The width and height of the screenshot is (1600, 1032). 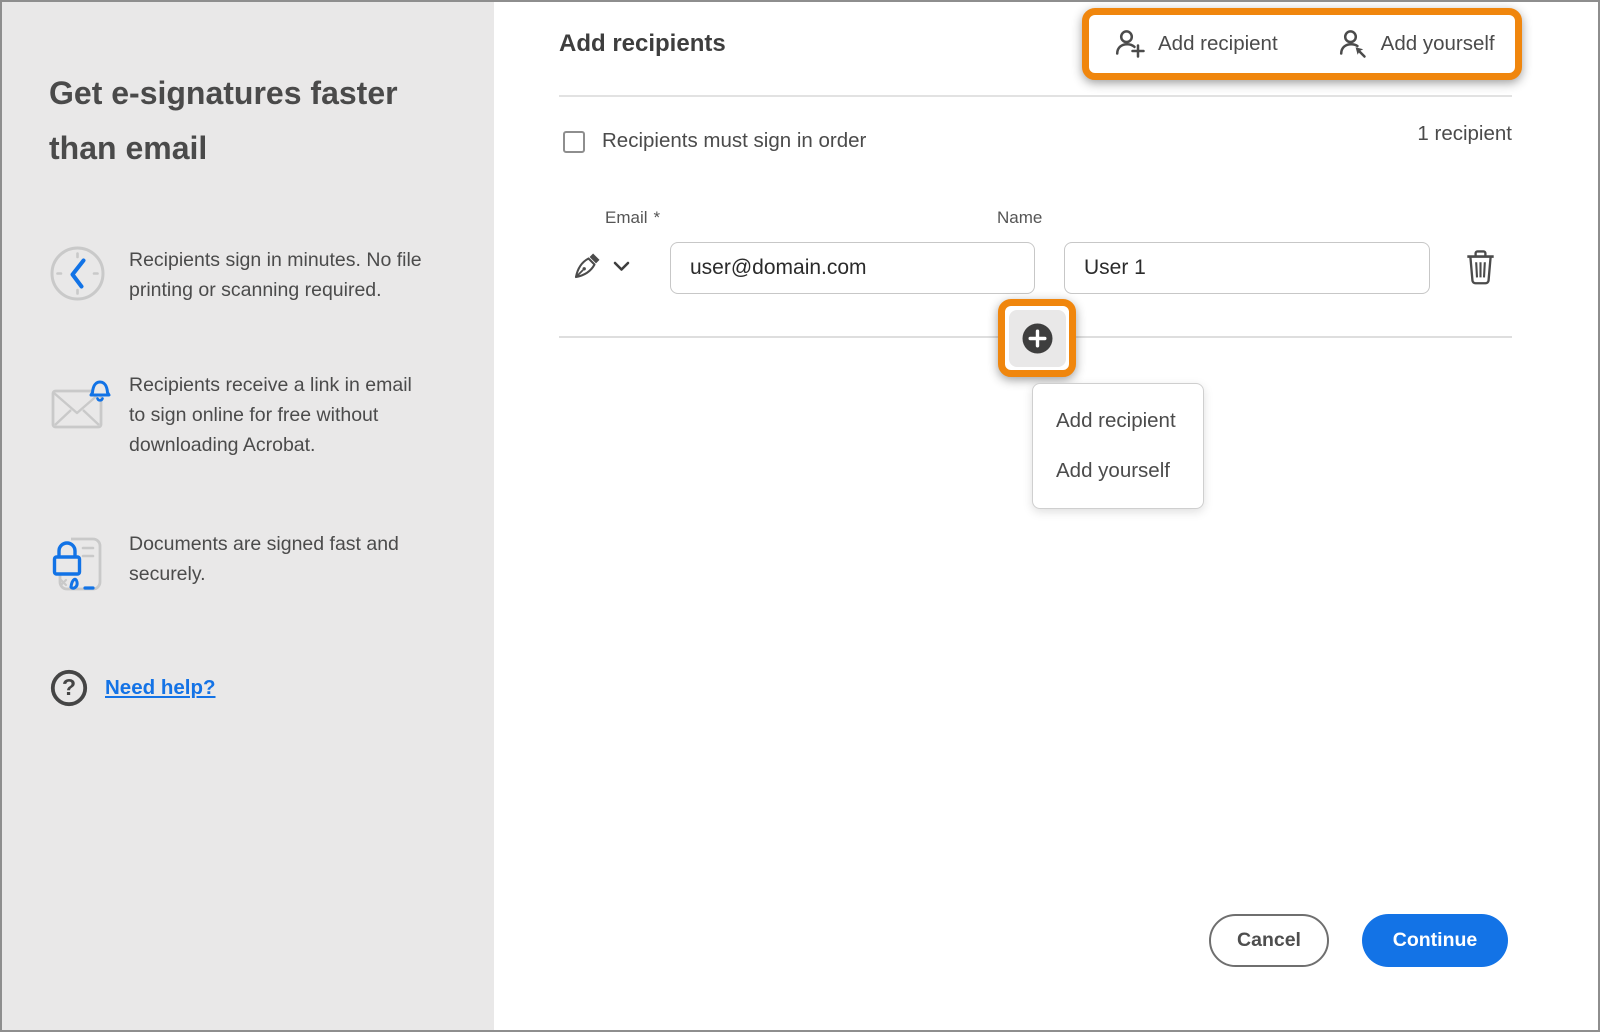 I want to click on clock-icon, so click(x=77, y=273).